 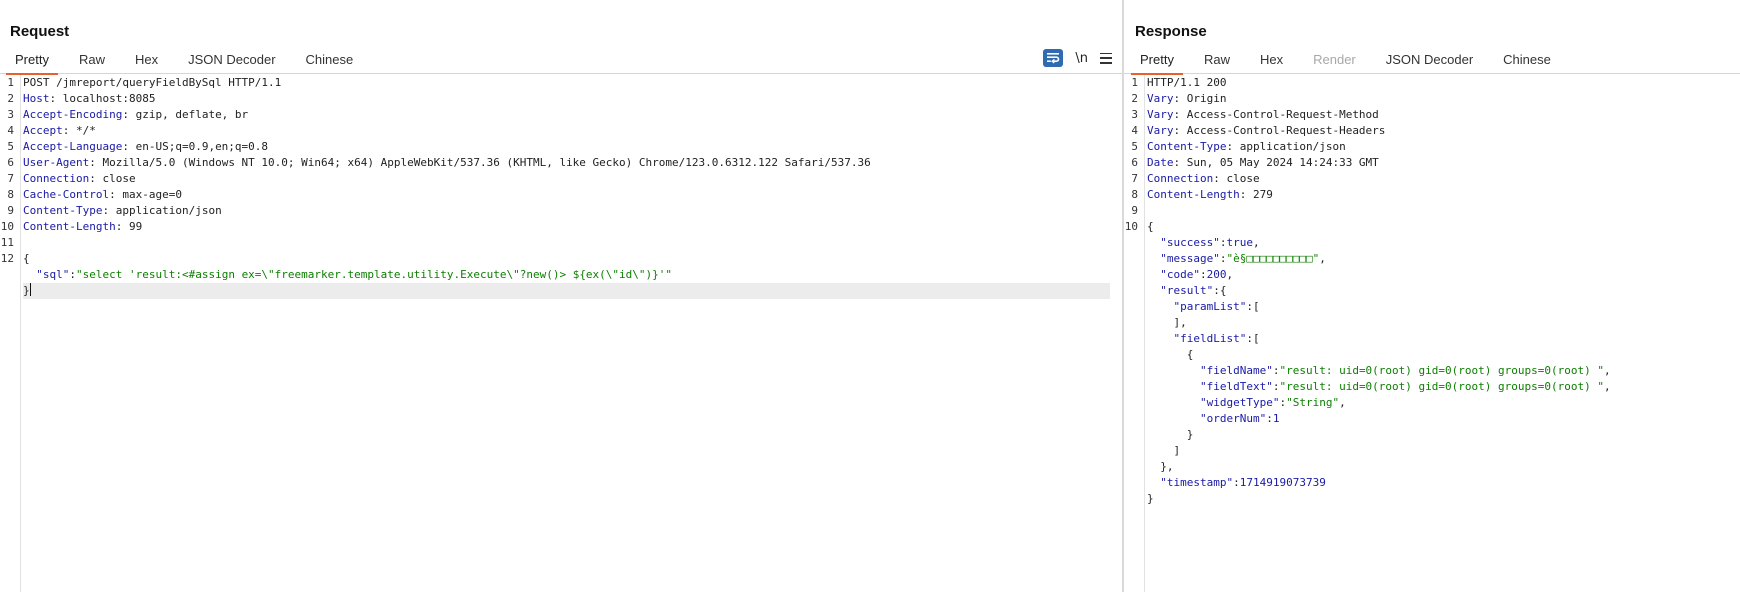 What do you see at coordinates (7, 242) in the screenshot?
I see `line-number: 11` at bounding box center [7, 242].